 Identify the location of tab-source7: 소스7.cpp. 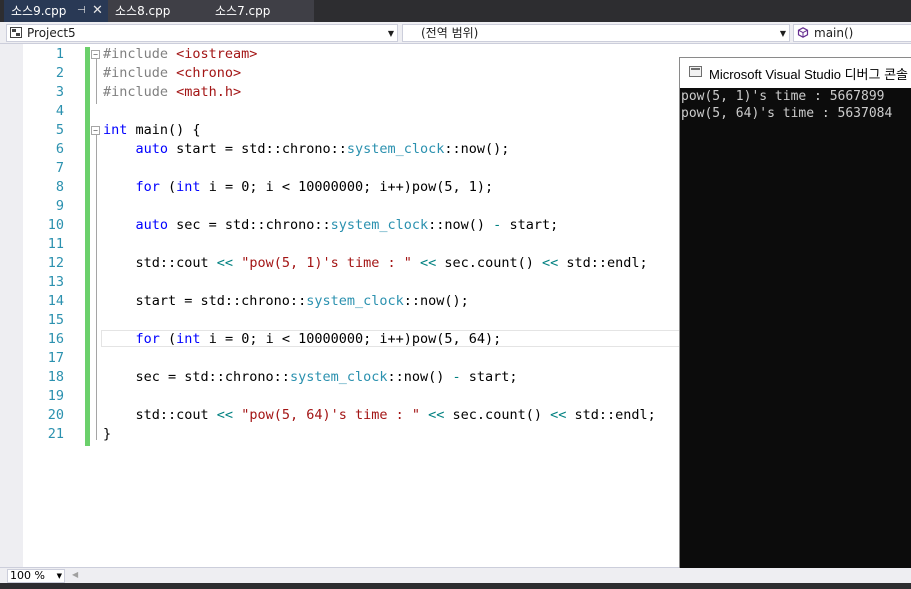
(261, 11).